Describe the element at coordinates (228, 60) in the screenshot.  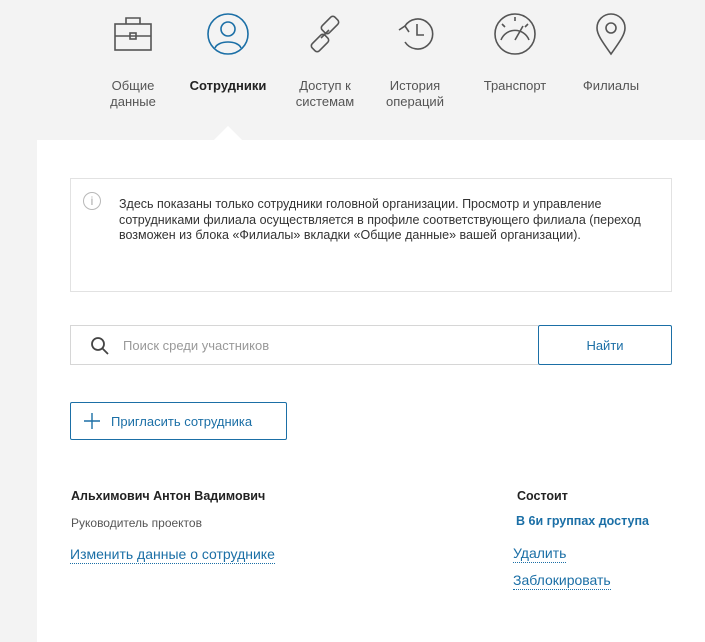
I see `tab-employees: Сотрудники` at that location.